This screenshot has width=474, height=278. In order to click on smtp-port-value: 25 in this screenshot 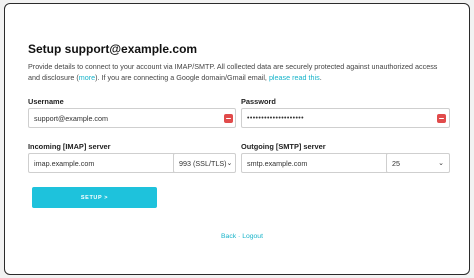, I will do `click(396, 163)`.